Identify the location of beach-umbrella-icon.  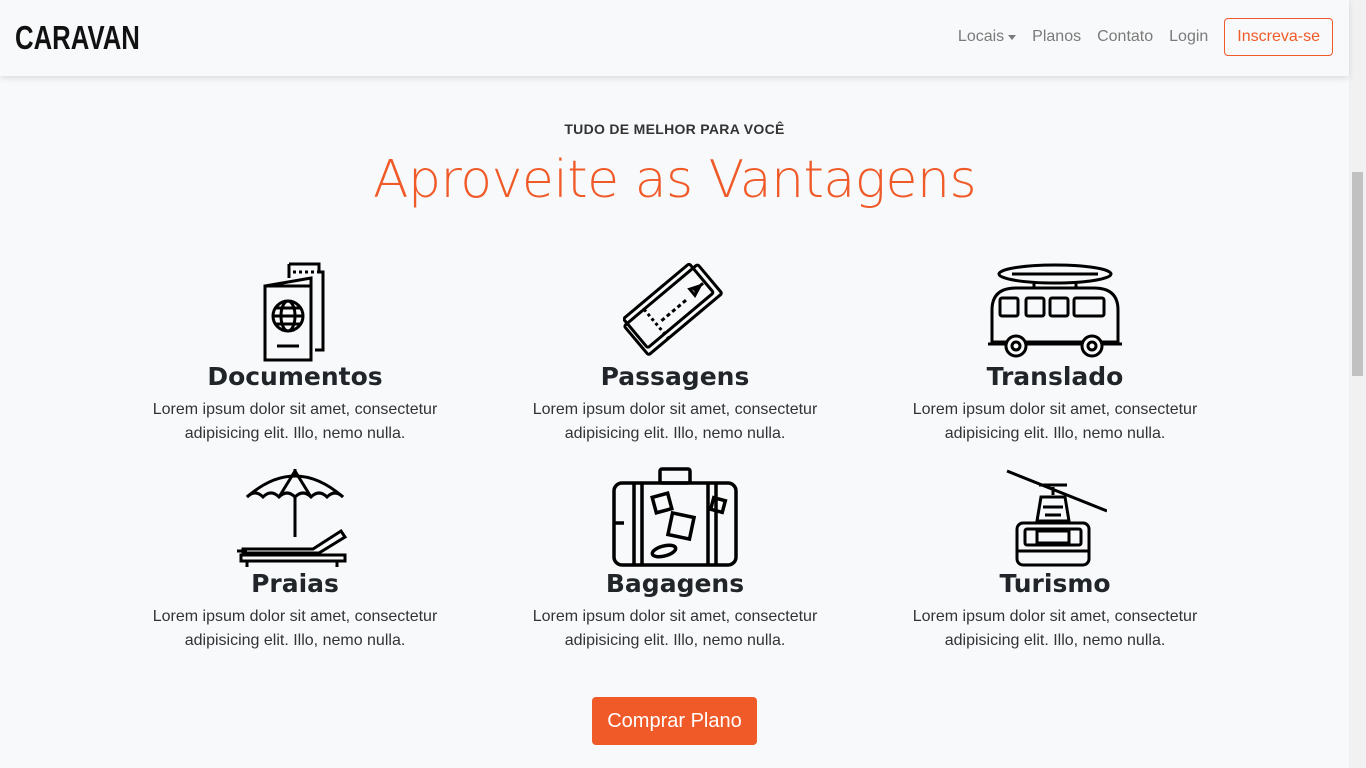
(295, 518).